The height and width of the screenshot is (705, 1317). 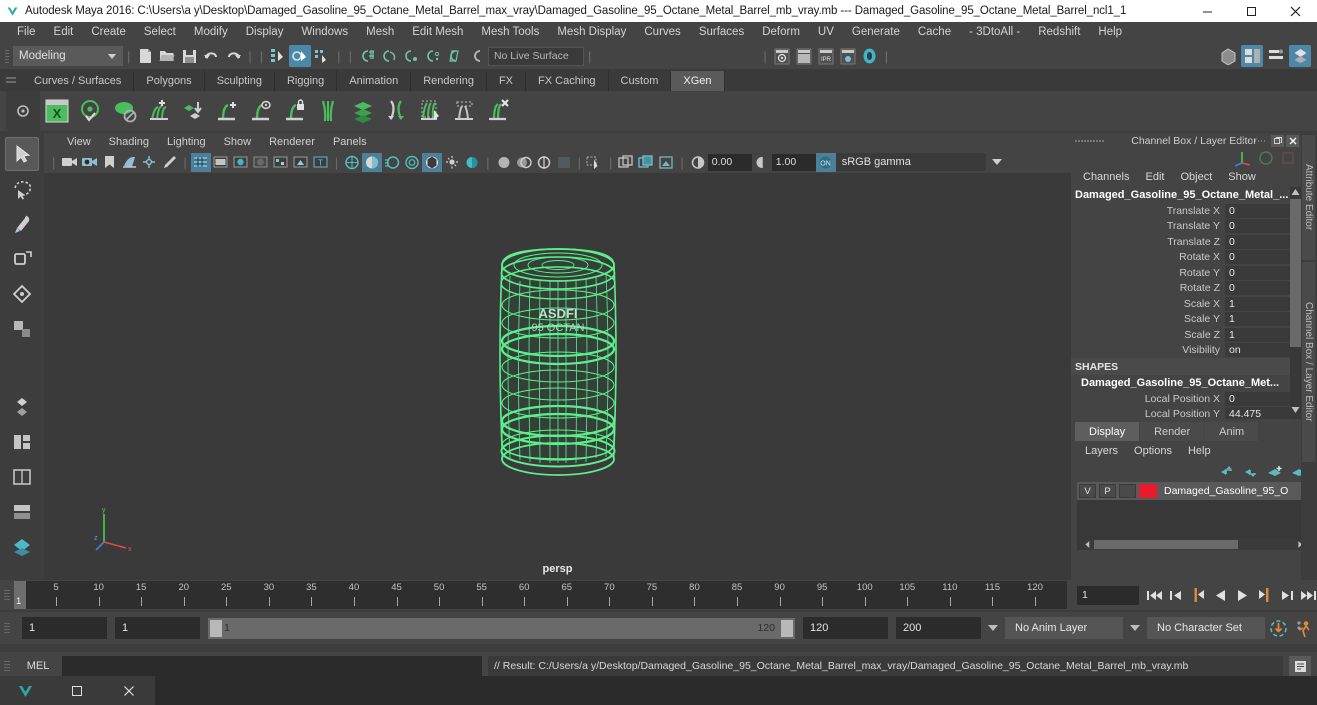 What do you see at coordinates (666, 162) in the screenshot?
I see `viewport-region-icon` at bounding box center [666, 162].